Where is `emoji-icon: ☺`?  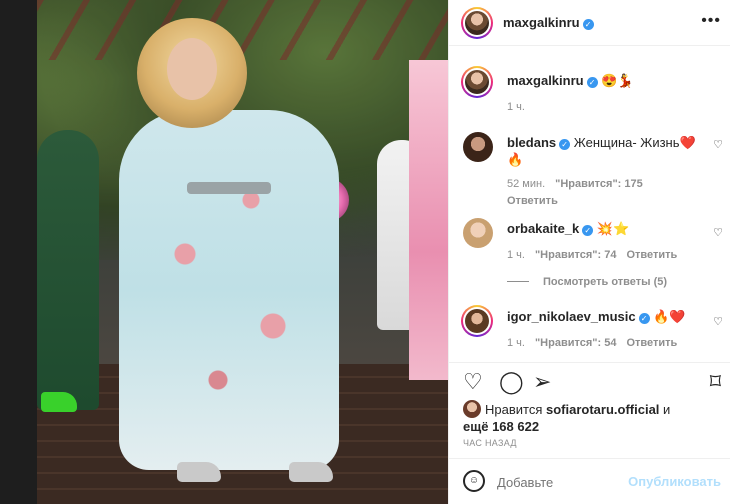 emoji-icon: ☺ is located at coordinates (474, 481).